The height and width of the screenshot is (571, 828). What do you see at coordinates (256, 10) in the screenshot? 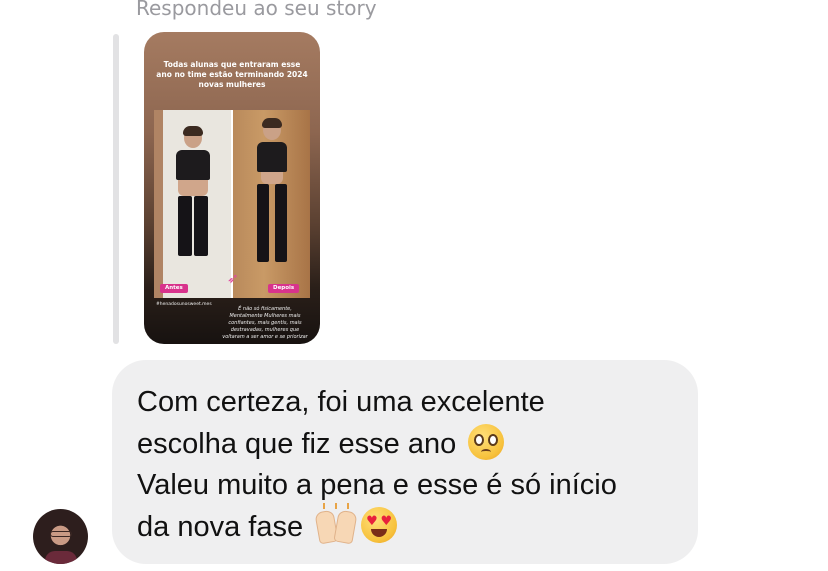
I see `story-reply-label: Respondeu ao seu story` at bounding box center [256, 10].